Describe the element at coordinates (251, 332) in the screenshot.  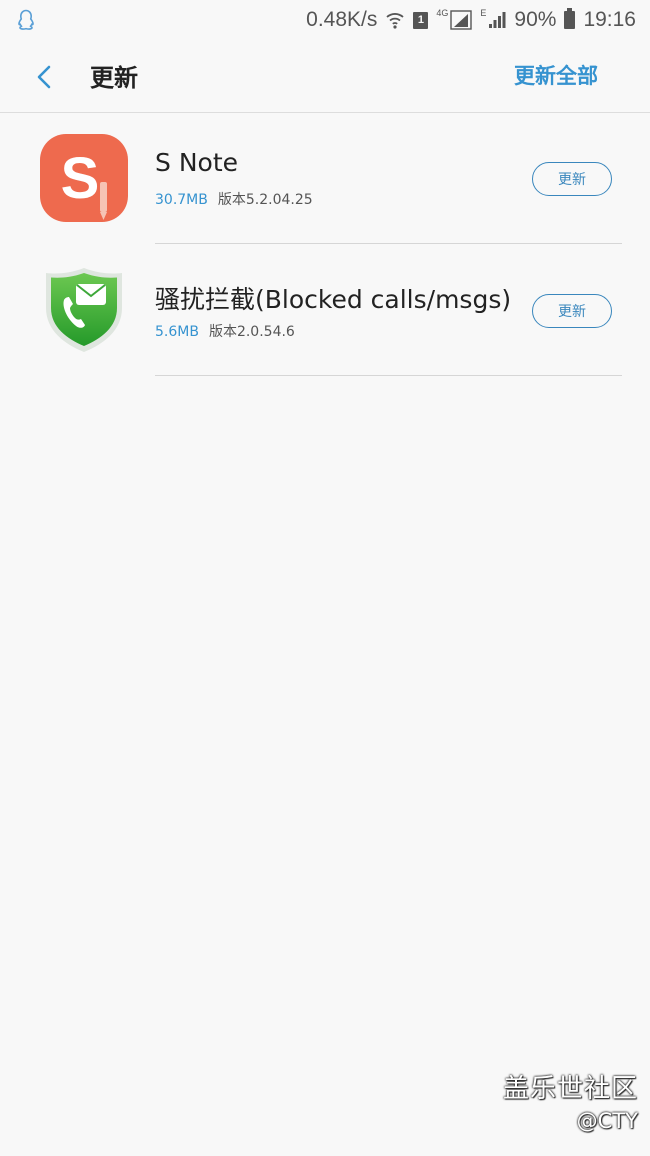
I see `app-version: 版本2.0.54.6` at that location.